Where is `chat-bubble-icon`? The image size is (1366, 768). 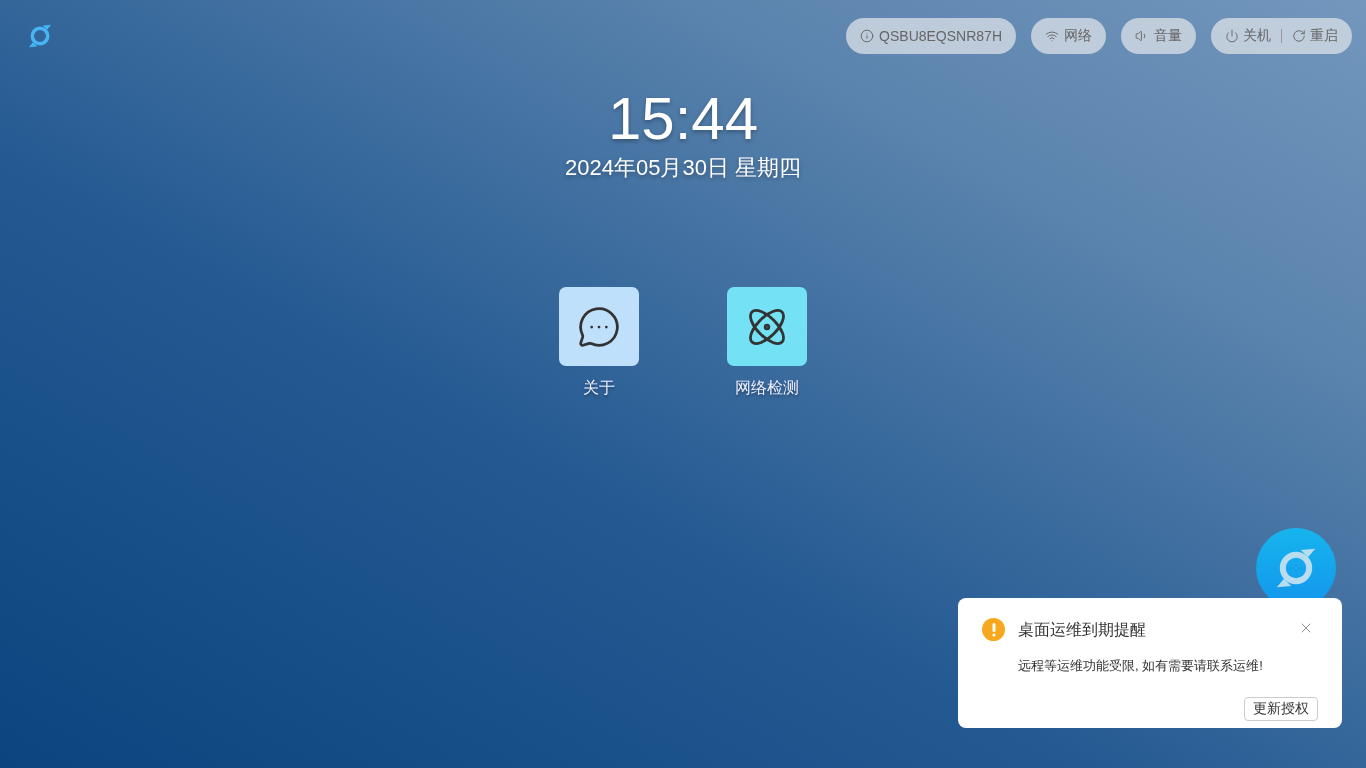
chat-bubble-icon is located at coordinates (599, 326).